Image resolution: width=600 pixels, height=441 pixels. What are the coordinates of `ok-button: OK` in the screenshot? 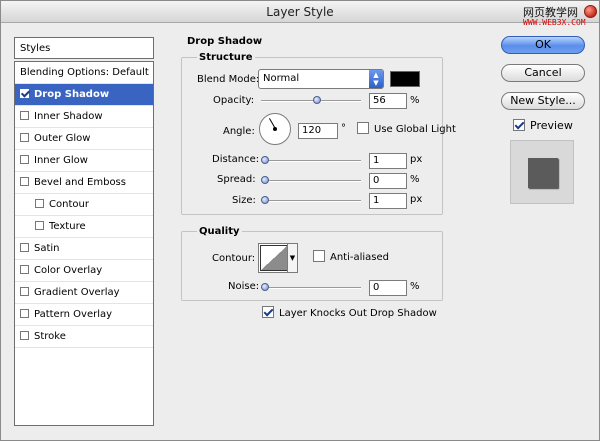 It's located at (543, 45).